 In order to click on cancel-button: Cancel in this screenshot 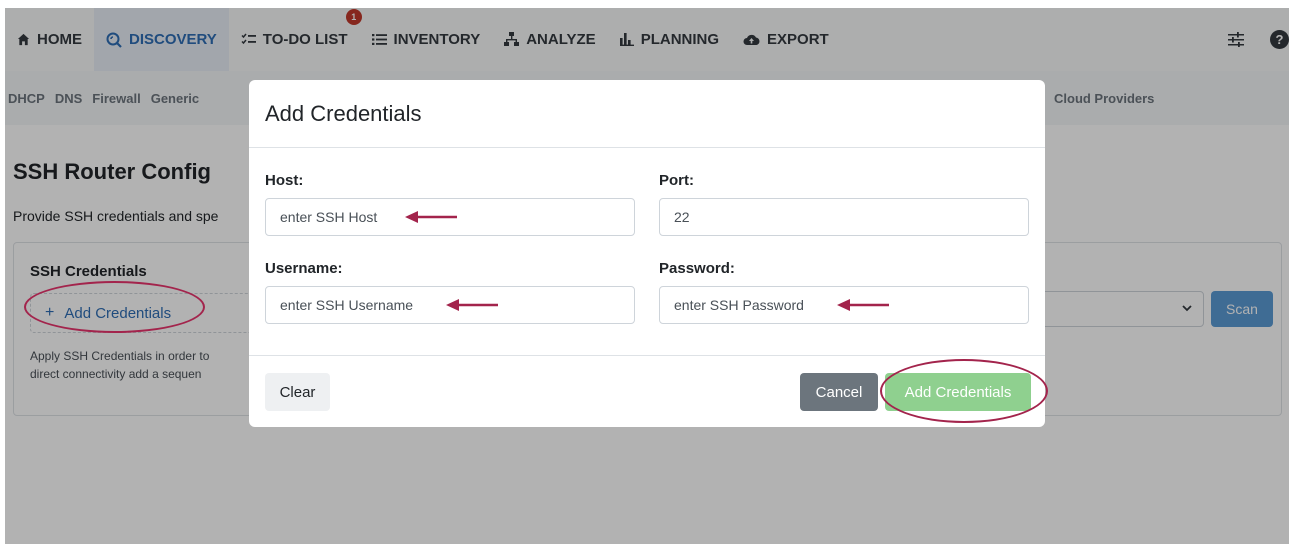, I will do `click(839, 392)`.